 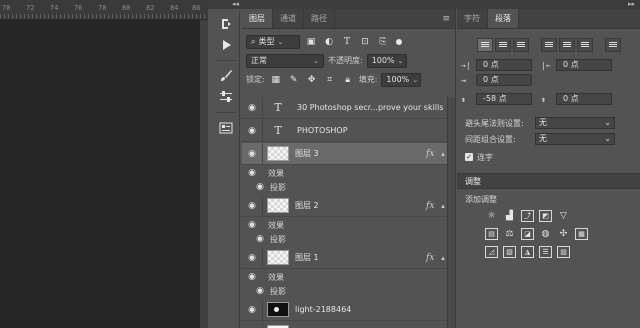 What do you see at coordinates (365, 42) in the screenshot?
I see `filter-shape-icon: ⊡` at bounding box center [365, 42].